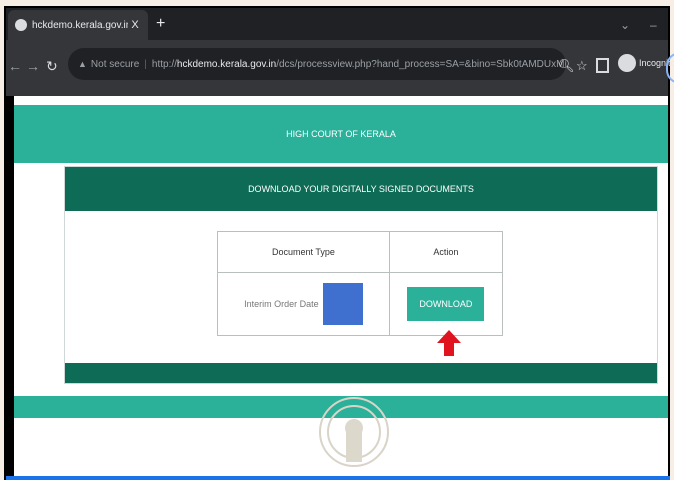 The height and width of the screenshot is (480, 674). I want to click on sidepanel-icon, so click(602, 65).